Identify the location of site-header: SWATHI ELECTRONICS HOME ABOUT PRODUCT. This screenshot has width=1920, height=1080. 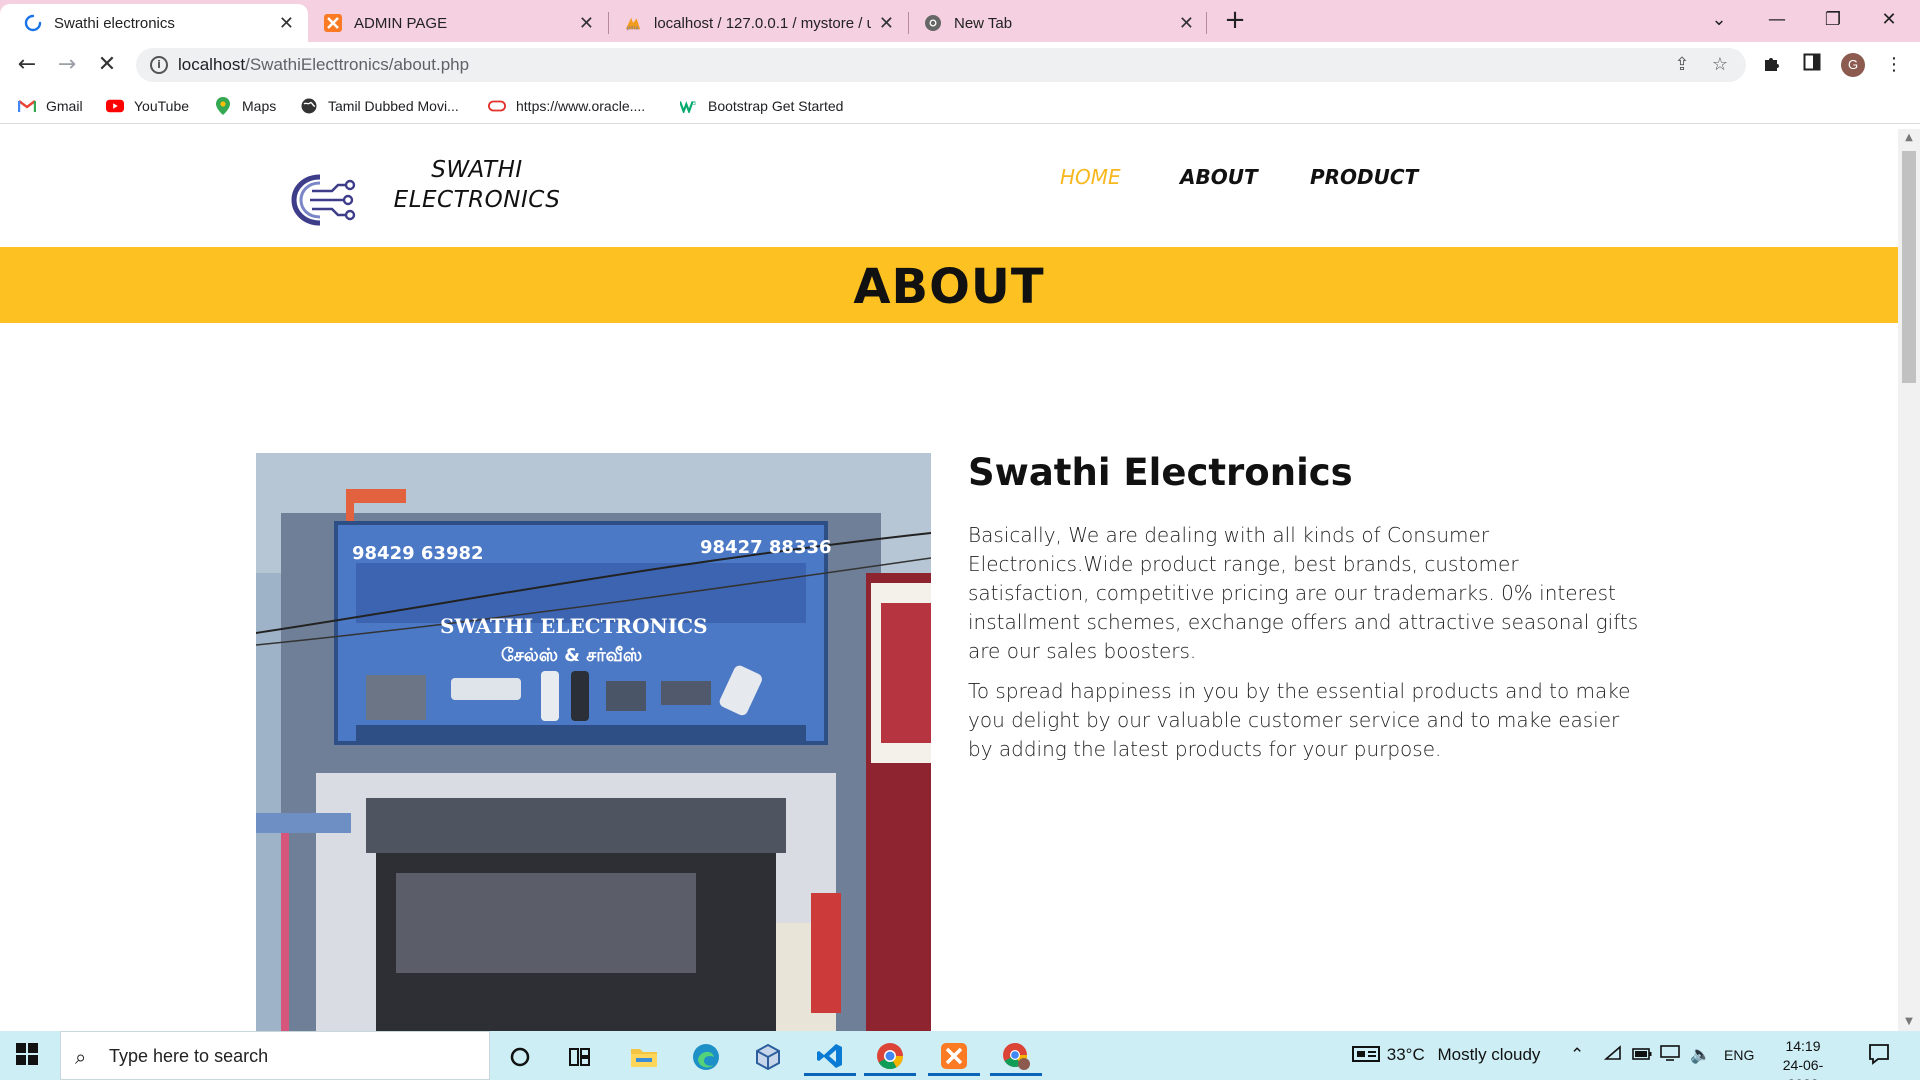
(949, 188).